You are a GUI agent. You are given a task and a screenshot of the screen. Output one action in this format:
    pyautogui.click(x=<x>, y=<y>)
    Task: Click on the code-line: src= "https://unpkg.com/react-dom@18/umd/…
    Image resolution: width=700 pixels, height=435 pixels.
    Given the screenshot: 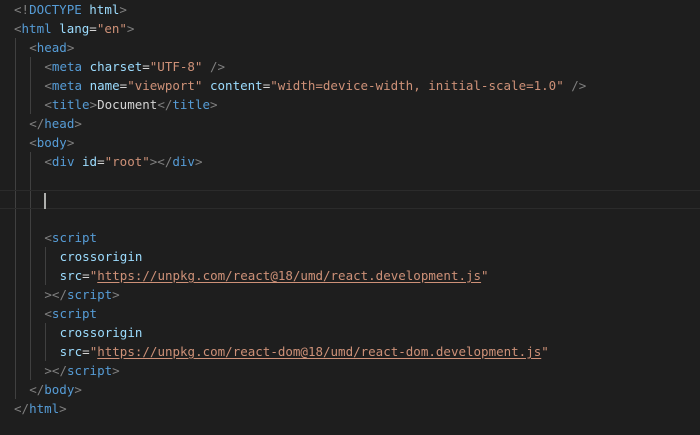 What is the action you would take?
    pyautogui.click(x=357, y=351)
    